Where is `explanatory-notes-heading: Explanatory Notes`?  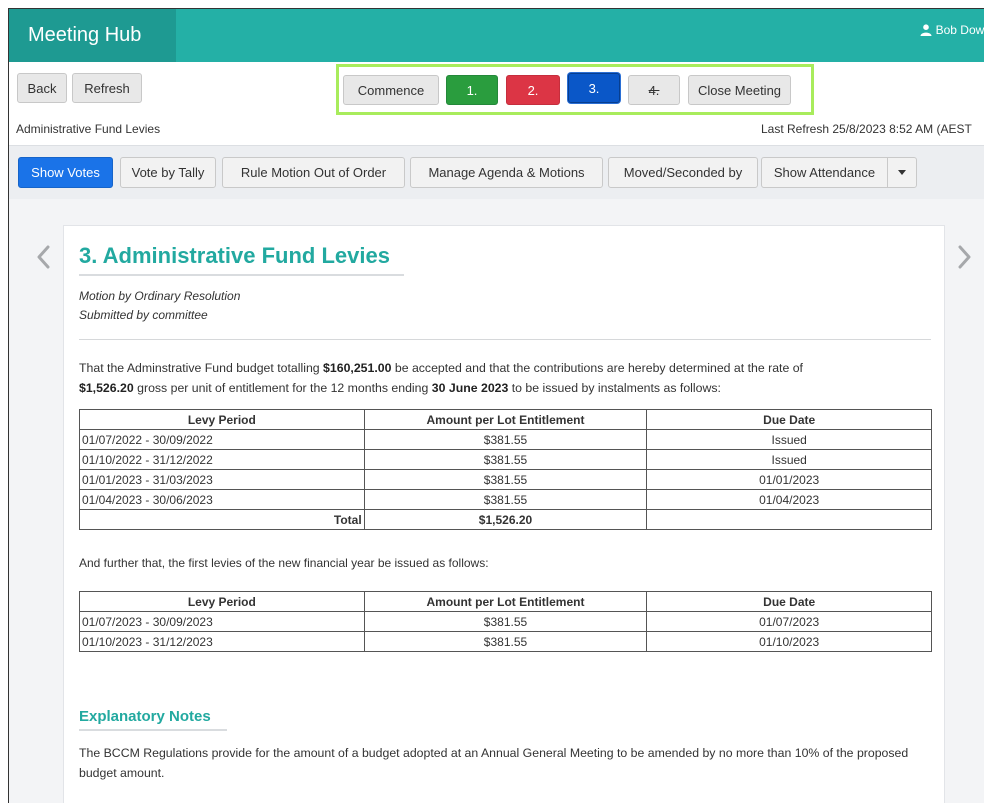
explanatory-notes-heading: Explanatory Notes is located at coordinates (145, 716).